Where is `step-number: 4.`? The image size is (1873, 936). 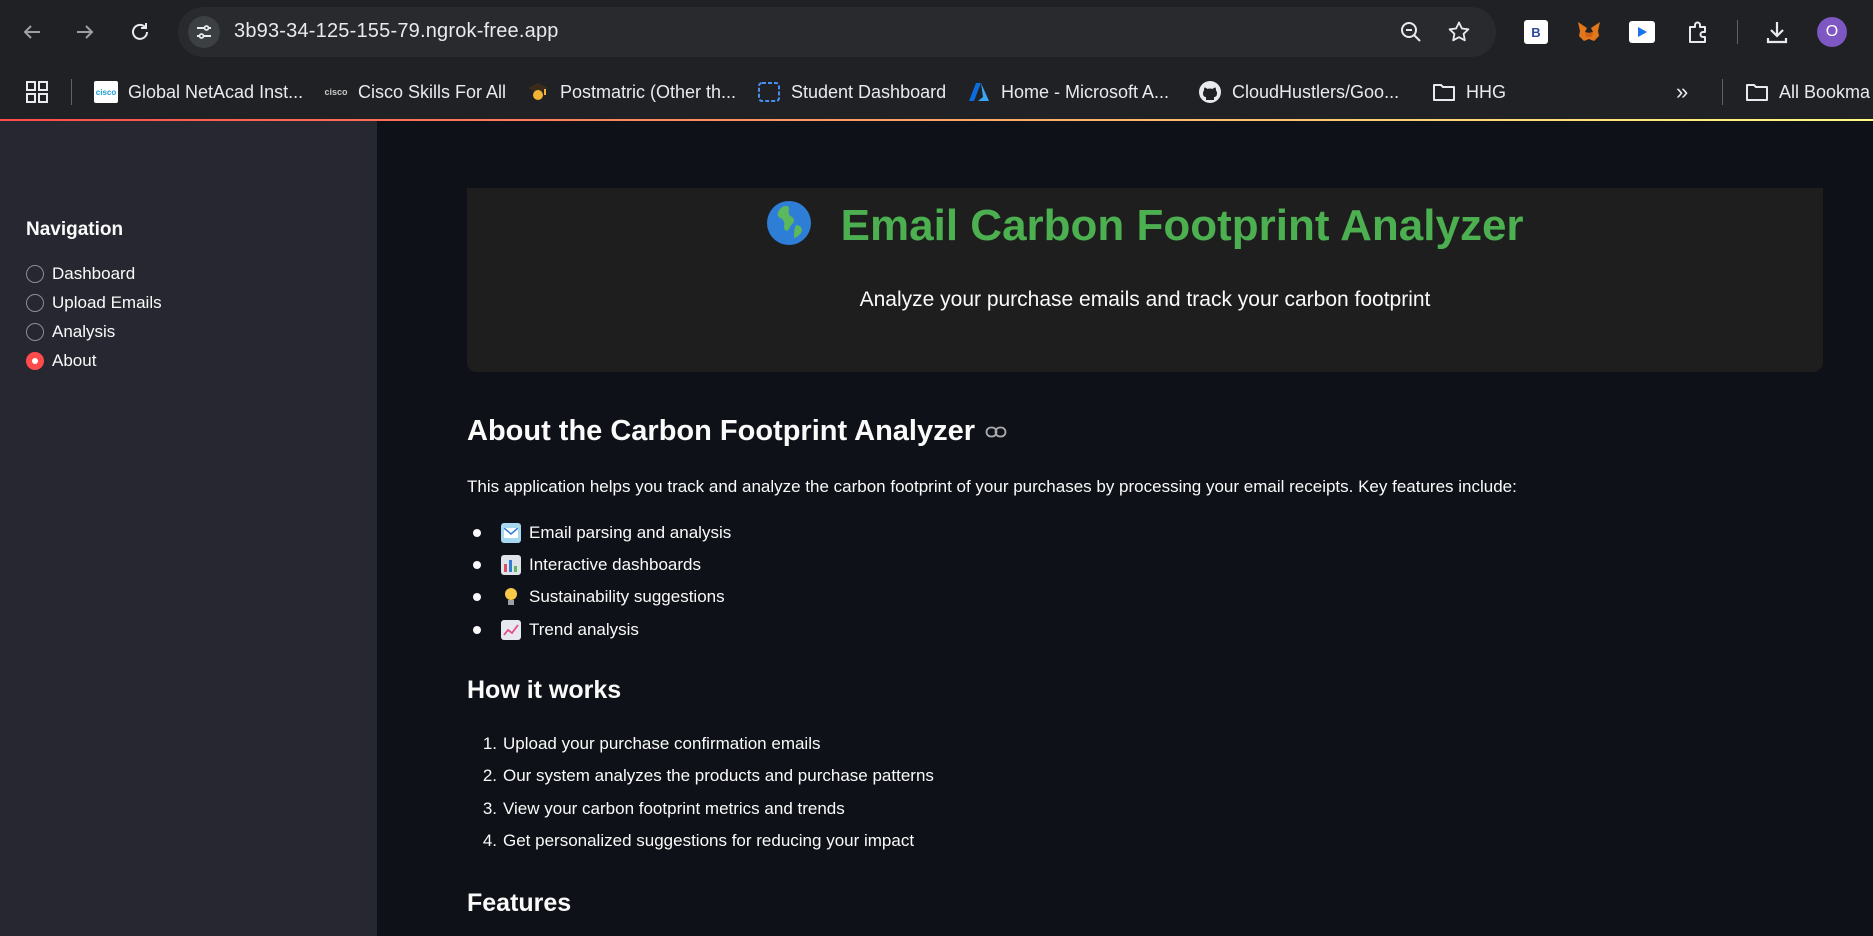
step-number: 4. is located at coordinates (489, 840).